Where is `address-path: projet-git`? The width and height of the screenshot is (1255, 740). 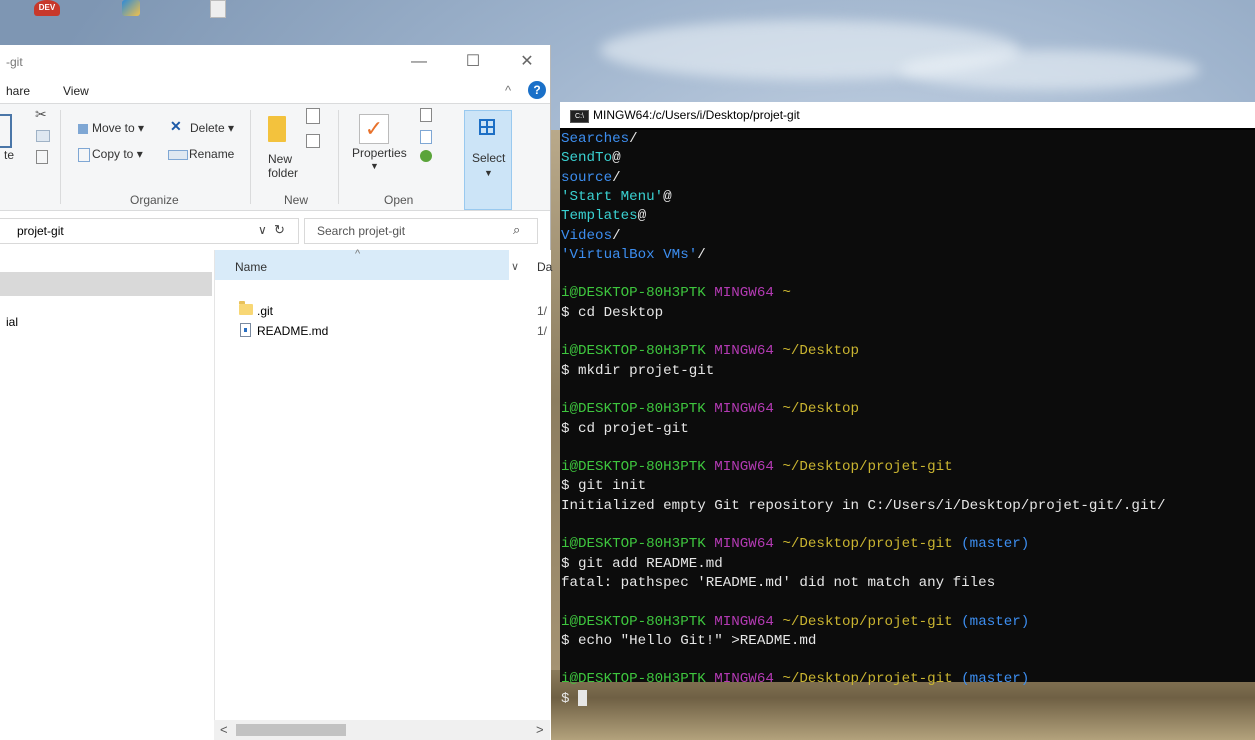
address-path: projet-git is located at coordinates (40, 231).